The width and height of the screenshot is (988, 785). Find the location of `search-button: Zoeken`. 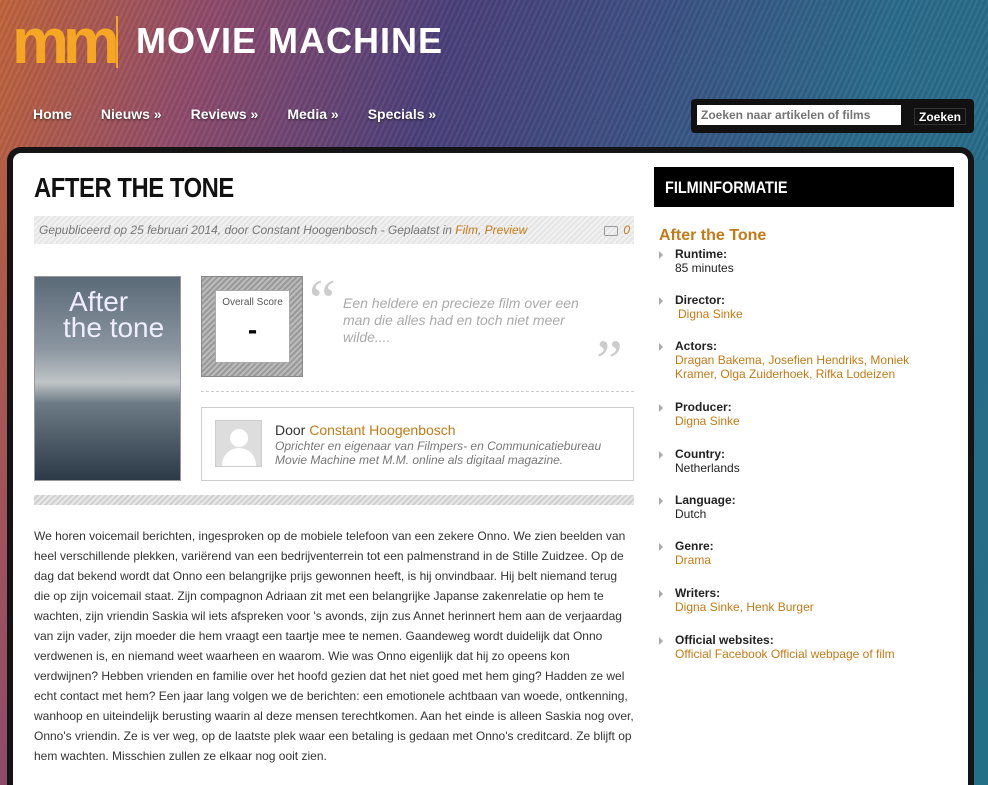

search-button: Zoeken is located at coordinates (940, 116).